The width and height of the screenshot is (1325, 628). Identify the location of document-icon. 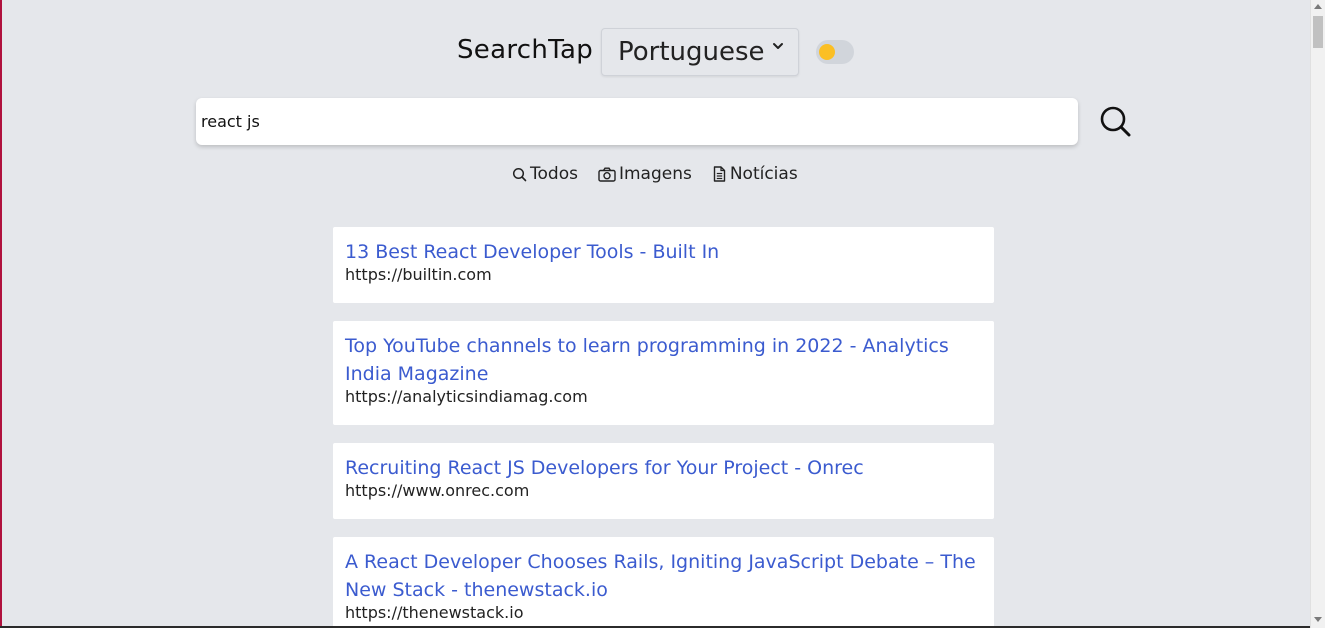
(719, 174).